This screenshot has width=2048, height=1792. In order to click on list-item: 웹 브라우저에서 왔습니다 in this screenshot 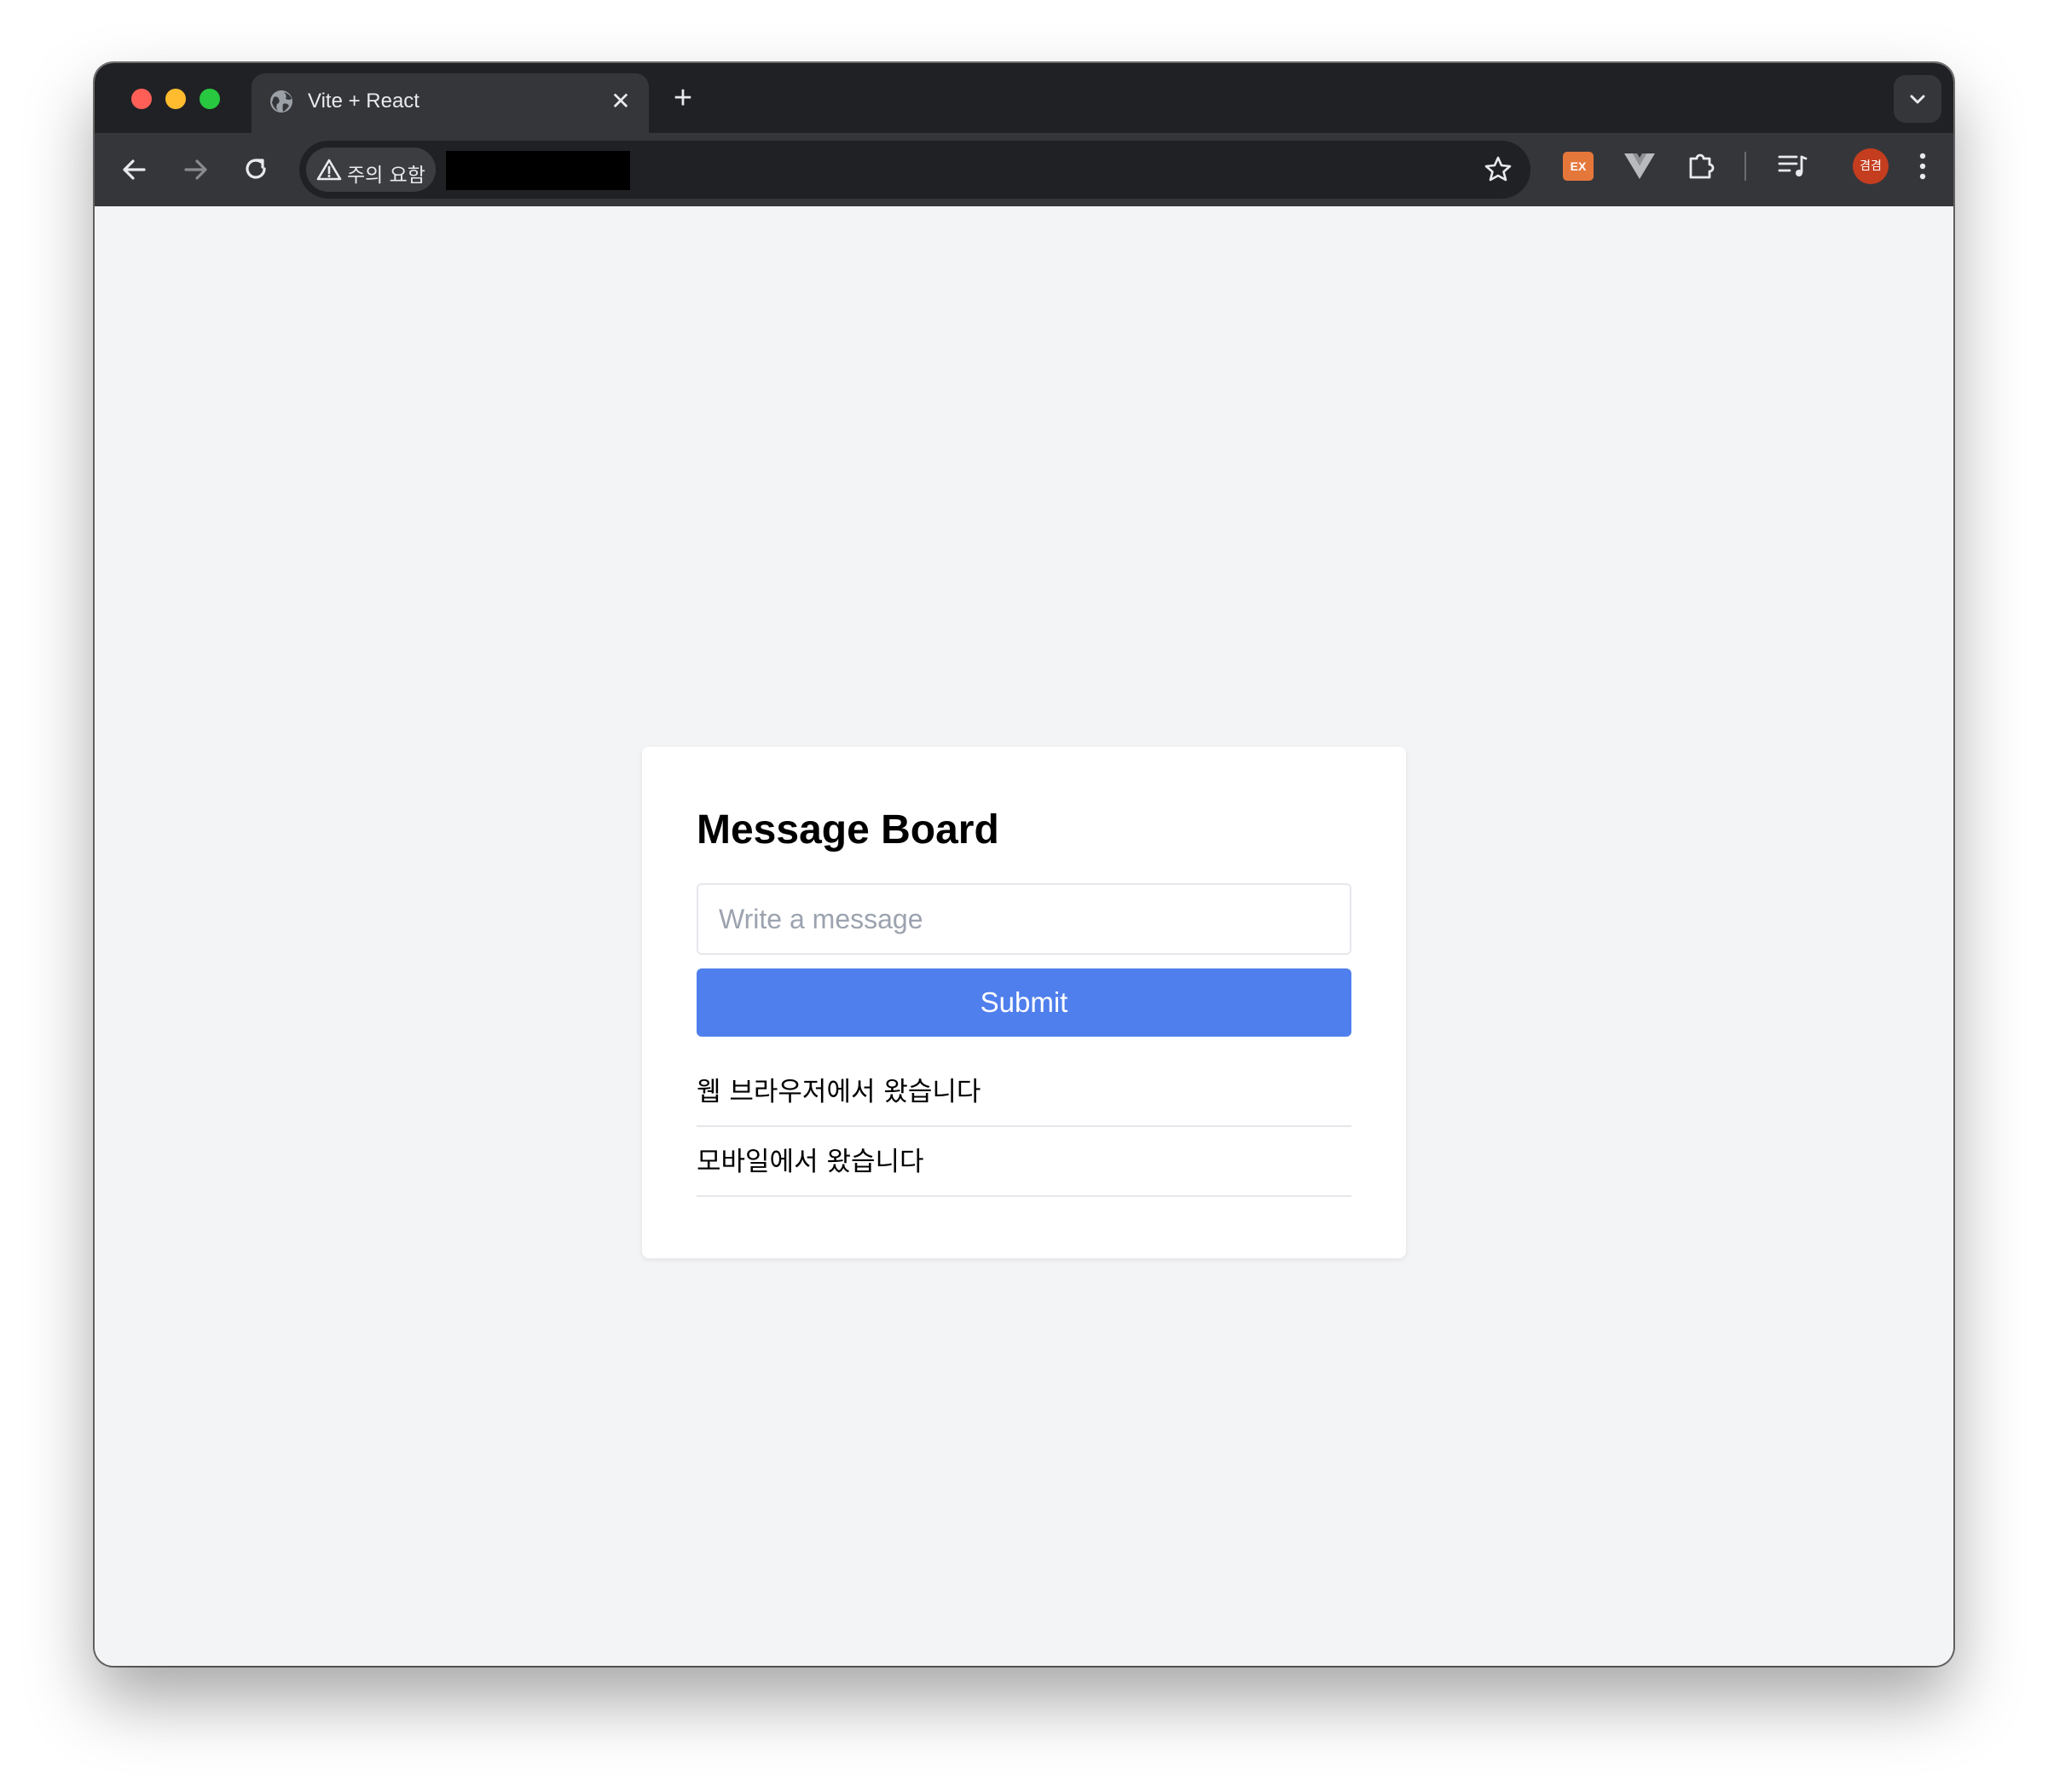, I will do `click(1024, 1092)`.